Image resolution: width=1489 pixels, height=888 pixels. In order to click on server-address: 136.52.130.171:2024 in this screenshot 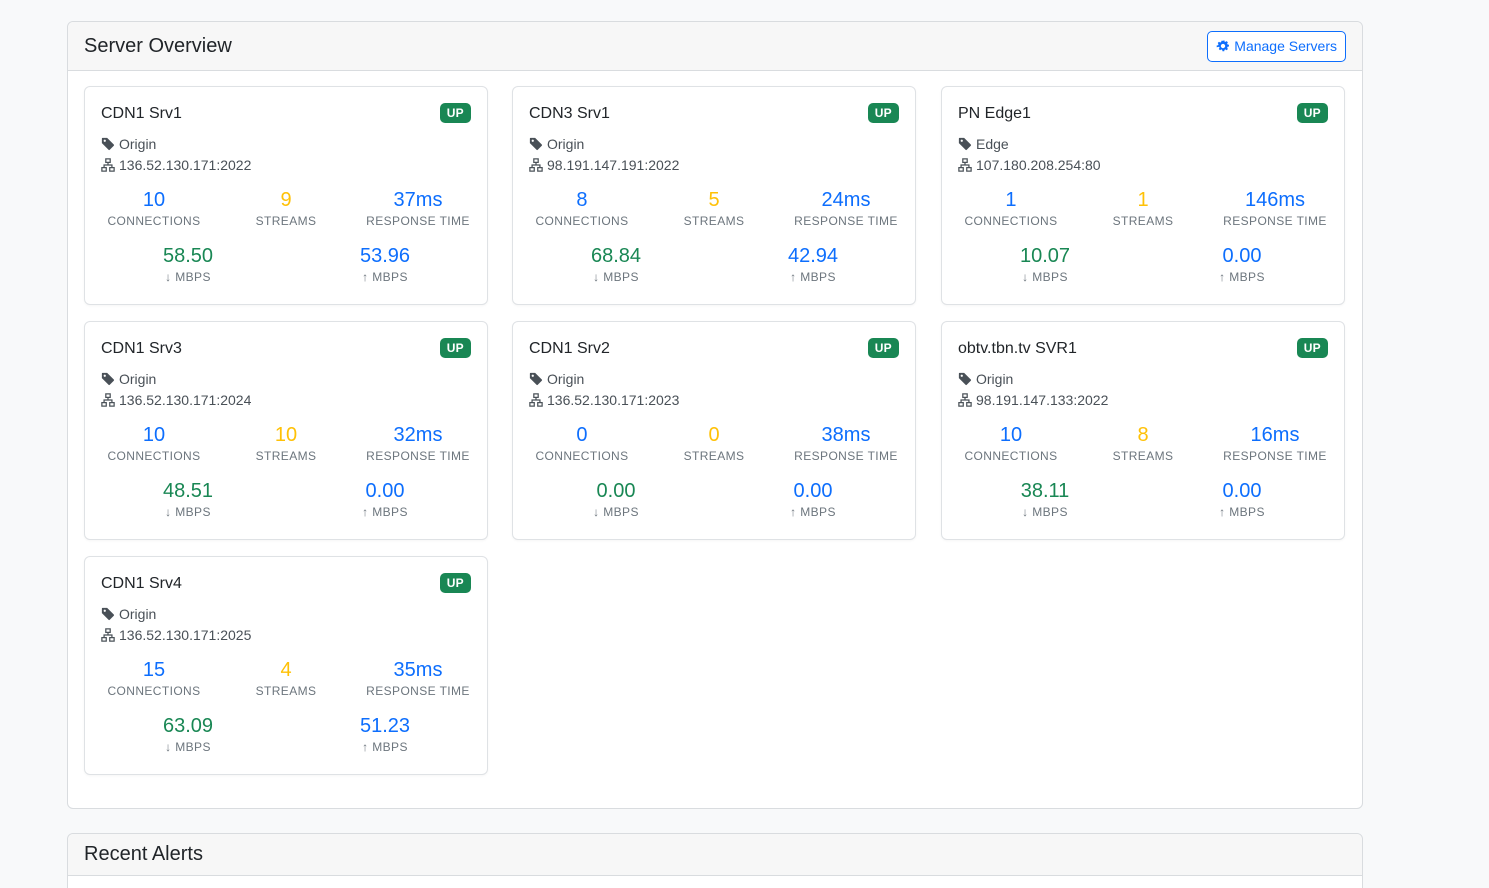, I will do `click(176, 400)`.